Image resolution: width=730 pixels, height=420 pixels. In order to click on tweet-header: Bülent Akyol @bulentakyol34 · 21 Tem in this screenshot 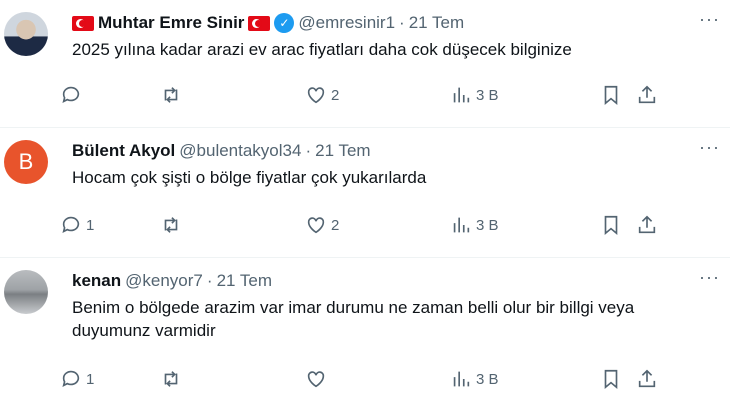, I will do `click(393, 151)`.